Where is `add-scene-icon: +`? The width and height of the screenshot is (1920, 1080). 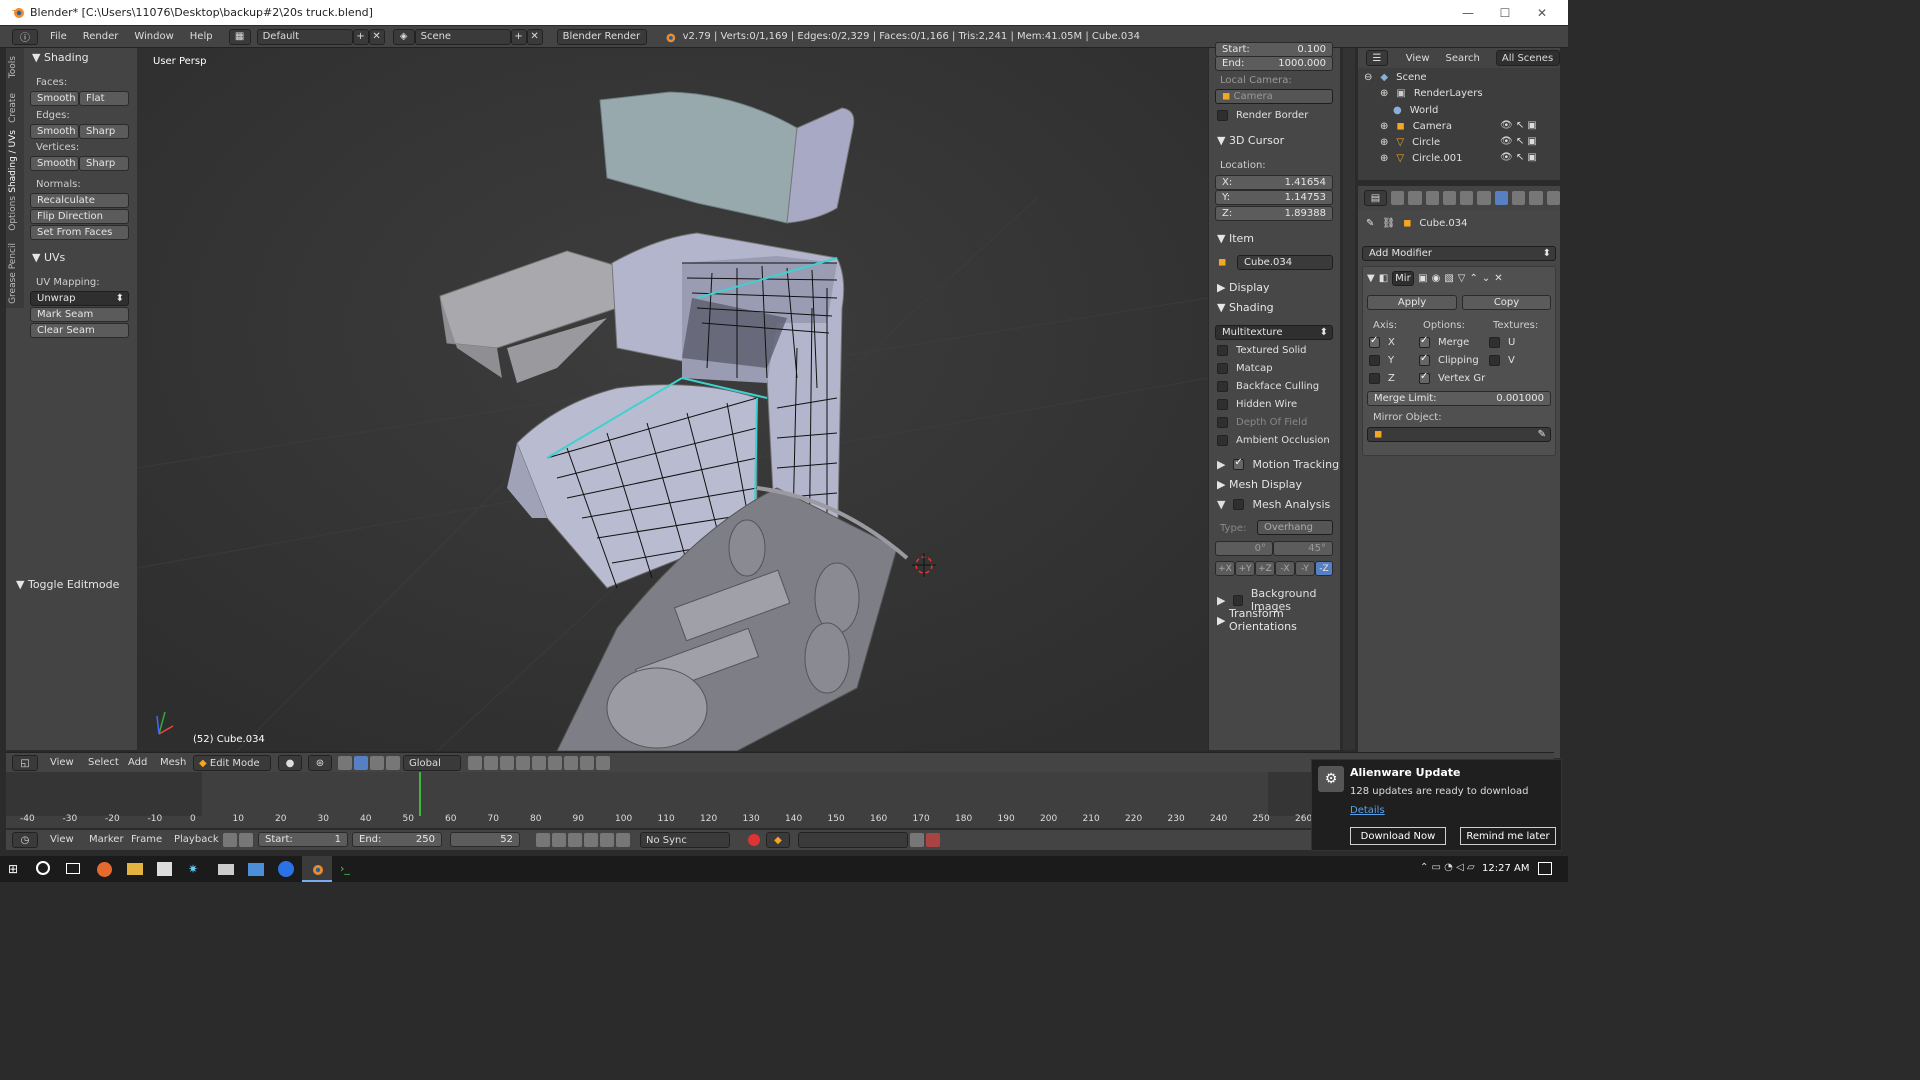 add-scene-icon: + is located at coordinates (518, 36).